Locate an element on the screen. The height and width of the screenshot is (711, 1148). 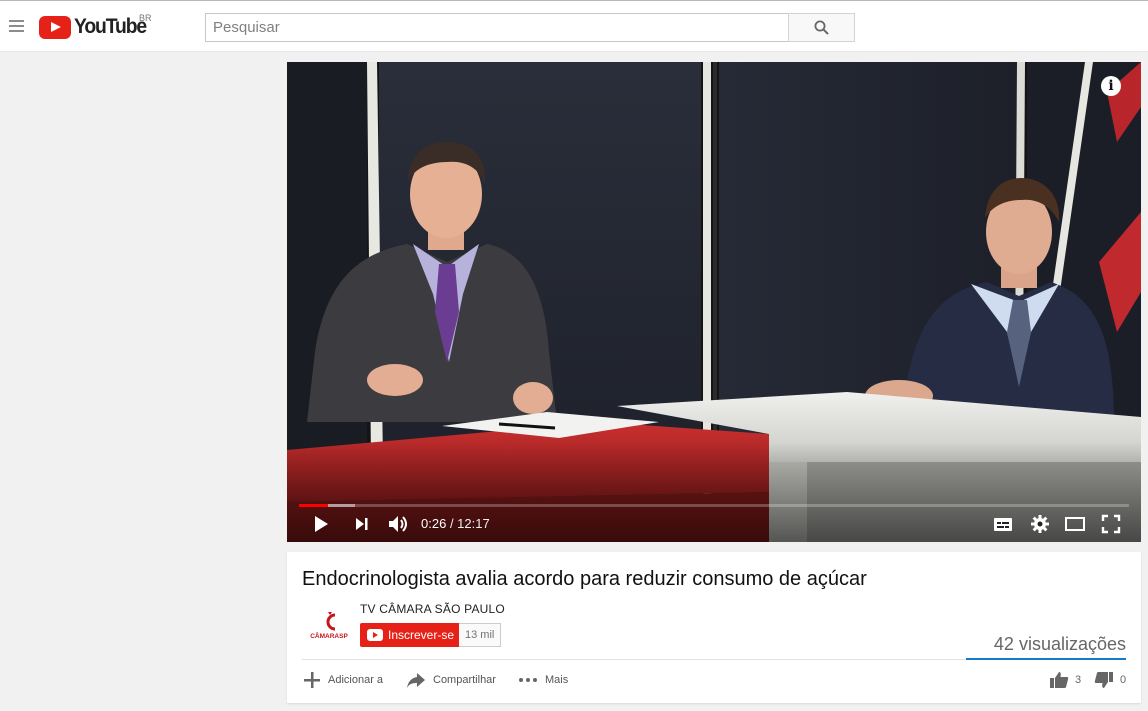
view-count: 42 visualizações is located at coordinates (1059, 644).